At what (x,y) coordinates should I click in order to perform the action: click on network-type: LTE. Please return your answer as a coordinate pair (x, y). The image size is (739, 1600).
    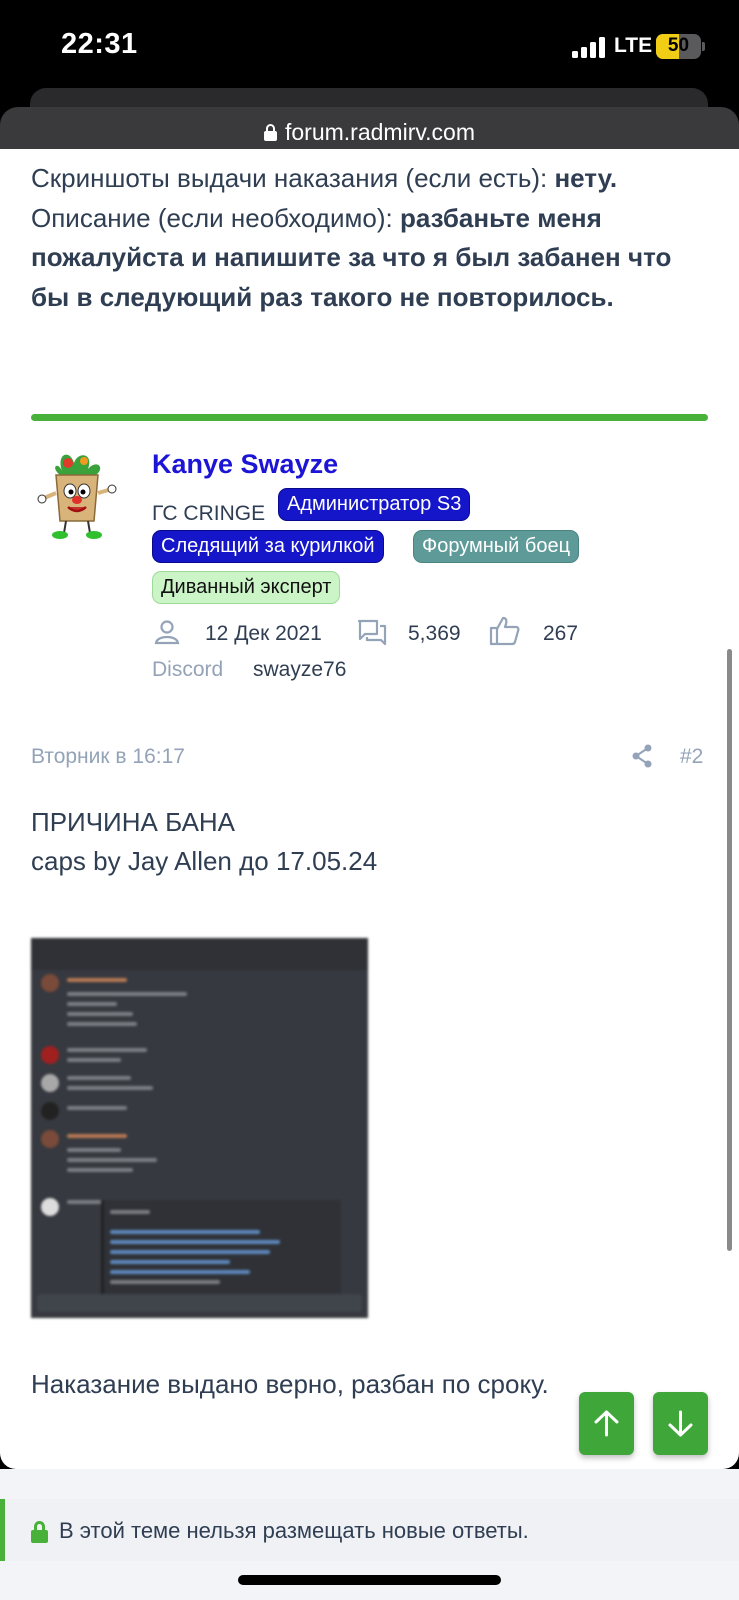
    Looking at the image, I should click on (633, 45).